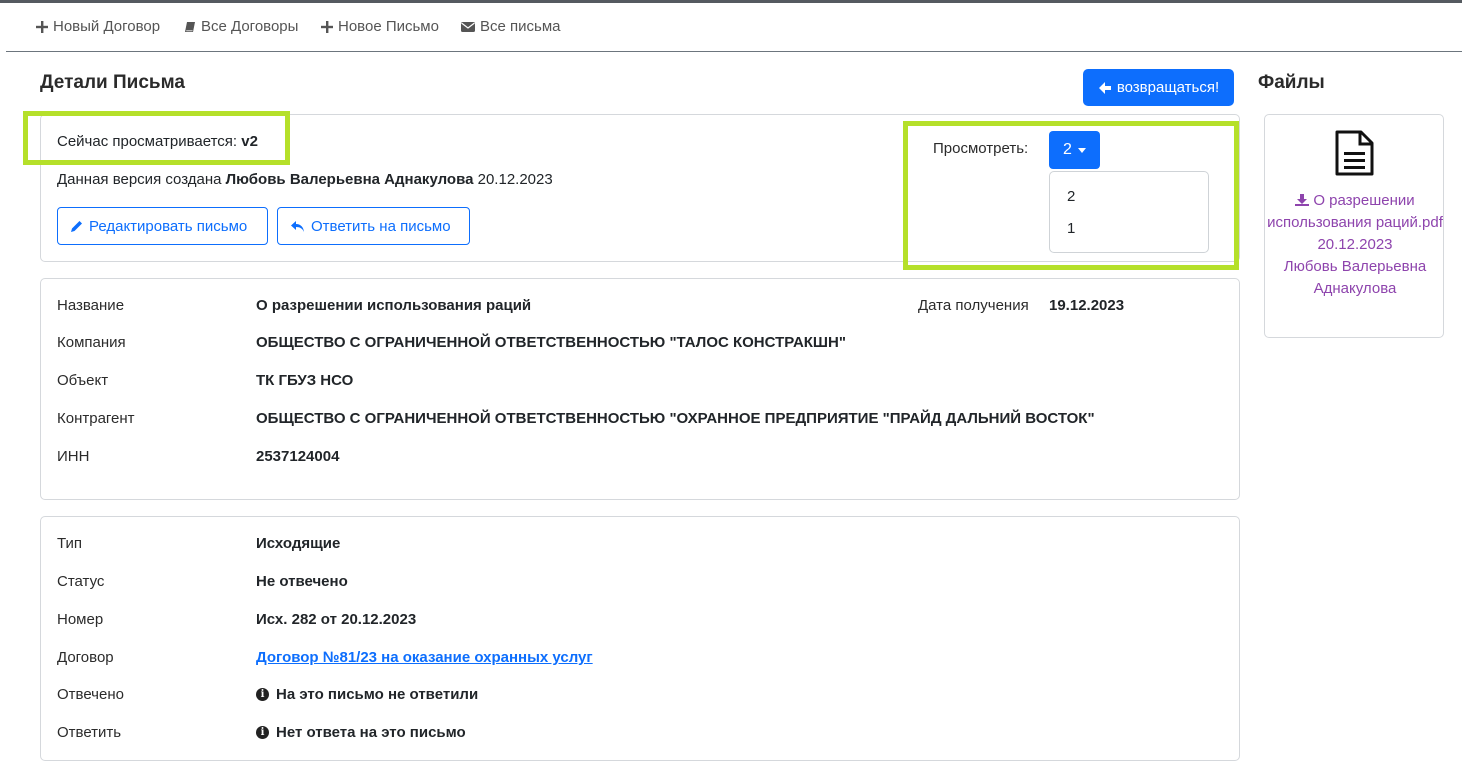  What do you see at coordinates (1104, 87) in the screenshot?
I see `arrow-left-icon` at bounding box center [1104, 87].